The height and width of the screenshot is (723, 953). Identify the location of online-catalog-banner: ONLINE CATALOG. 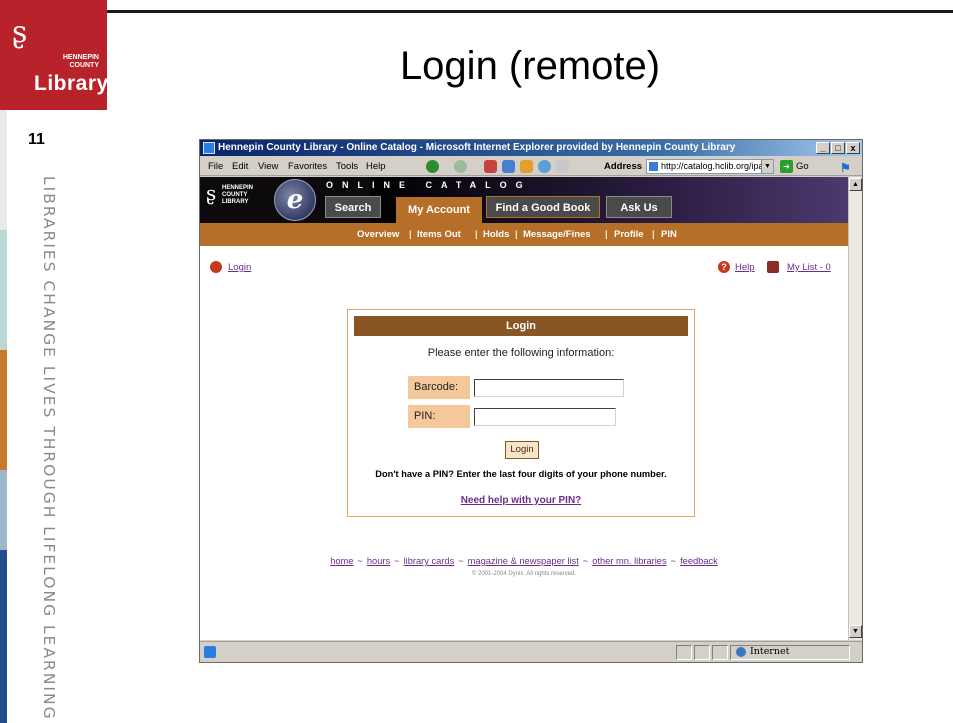
(429, 185).